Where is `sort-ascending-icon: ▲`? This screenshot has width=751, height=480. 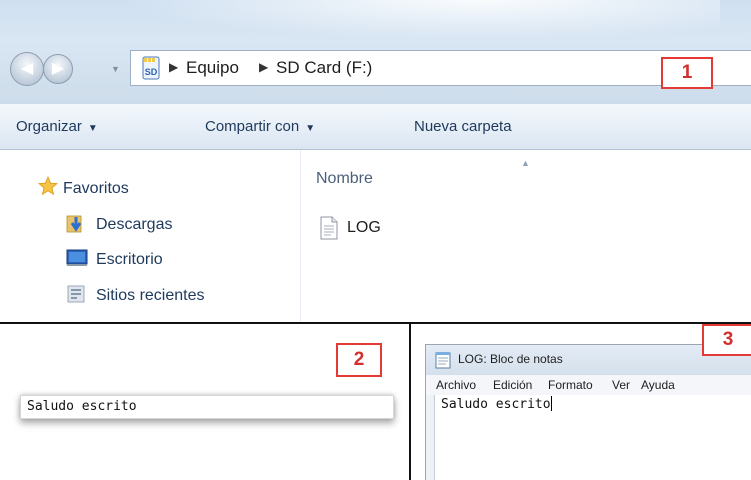 sort-ascending-icon: ▲ is located at coordinates (525, 163).